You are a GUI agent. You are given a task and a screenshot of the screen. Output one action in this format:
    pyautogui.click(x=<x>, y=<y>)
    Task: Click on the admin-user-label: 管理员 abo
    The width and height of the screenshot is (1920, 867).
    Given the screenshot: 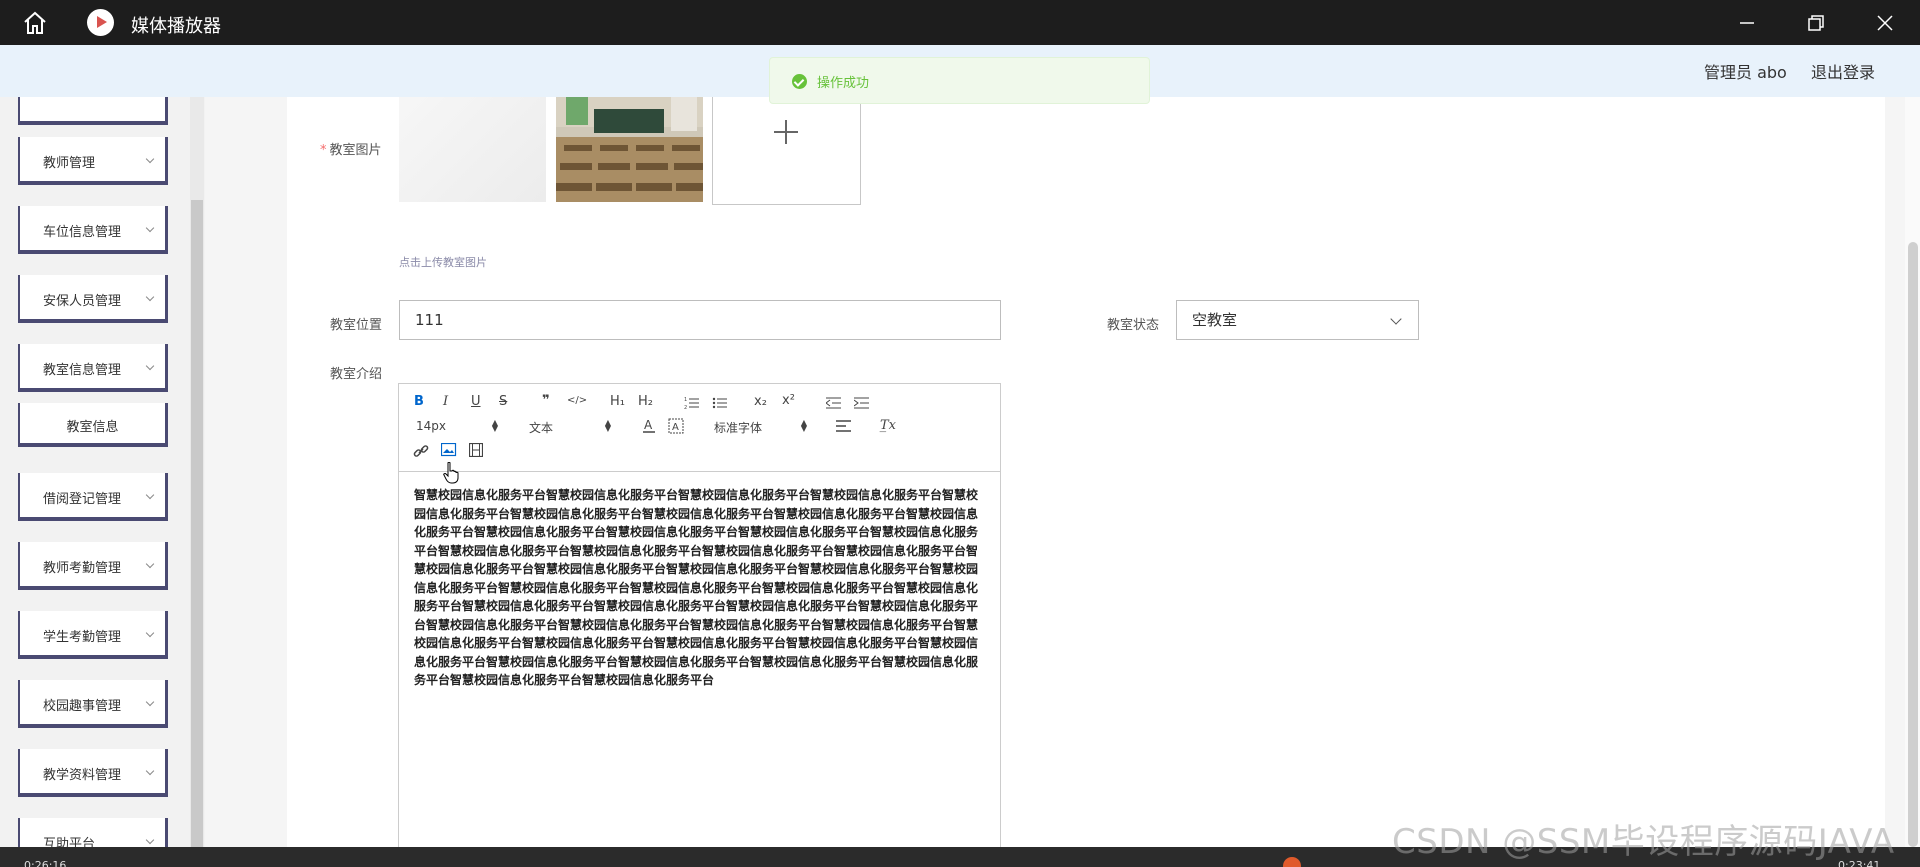 What is the action you would take?
    pyautogui.click(x=1745, y=71)
    